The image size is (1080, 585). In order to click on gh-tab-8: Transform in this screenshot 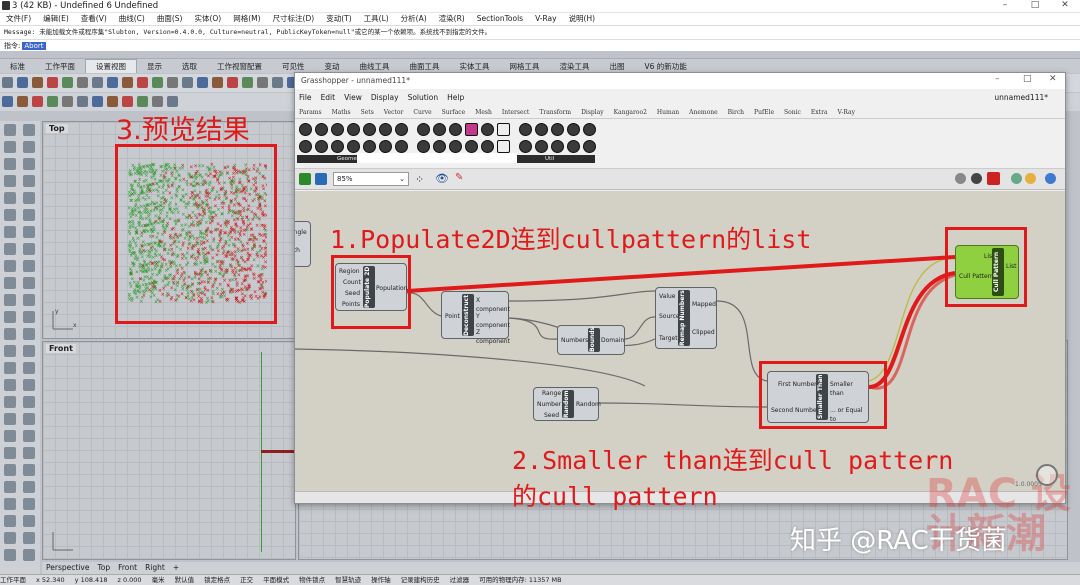, I will do `click(555, 112)`.